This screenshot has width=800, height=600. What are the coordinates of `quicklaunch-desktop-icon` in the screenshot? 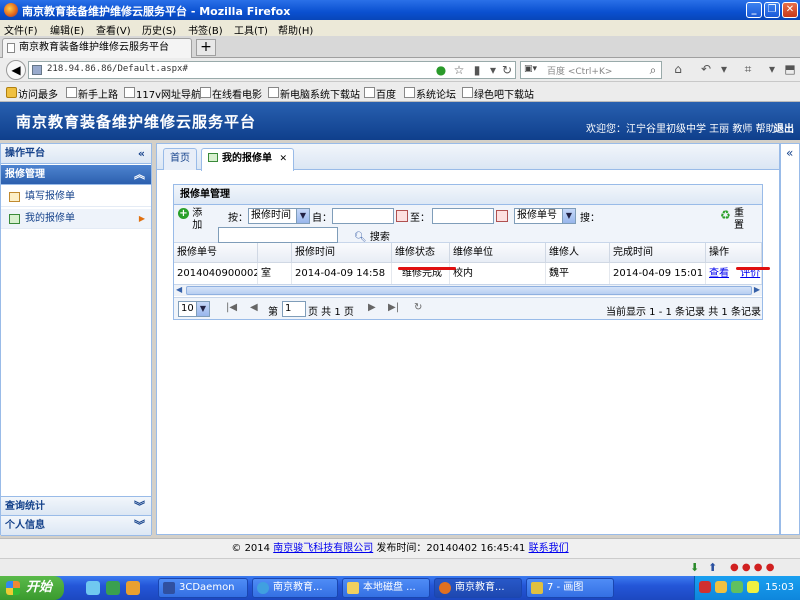 It's located at (93, 588).